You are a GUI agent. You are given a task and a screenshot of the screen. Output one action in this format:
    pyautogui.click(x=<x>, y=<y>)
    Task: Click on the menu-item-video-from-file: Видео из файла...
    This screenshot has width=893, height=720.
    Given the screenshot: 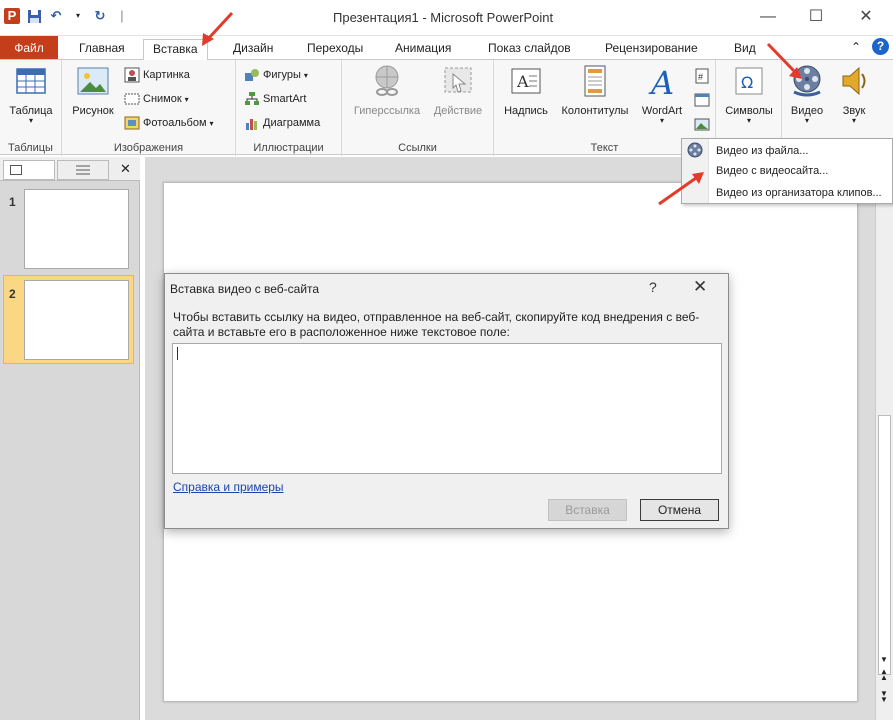 What is the action you would take?
    pyautogui.click(x=762, y=151)
    